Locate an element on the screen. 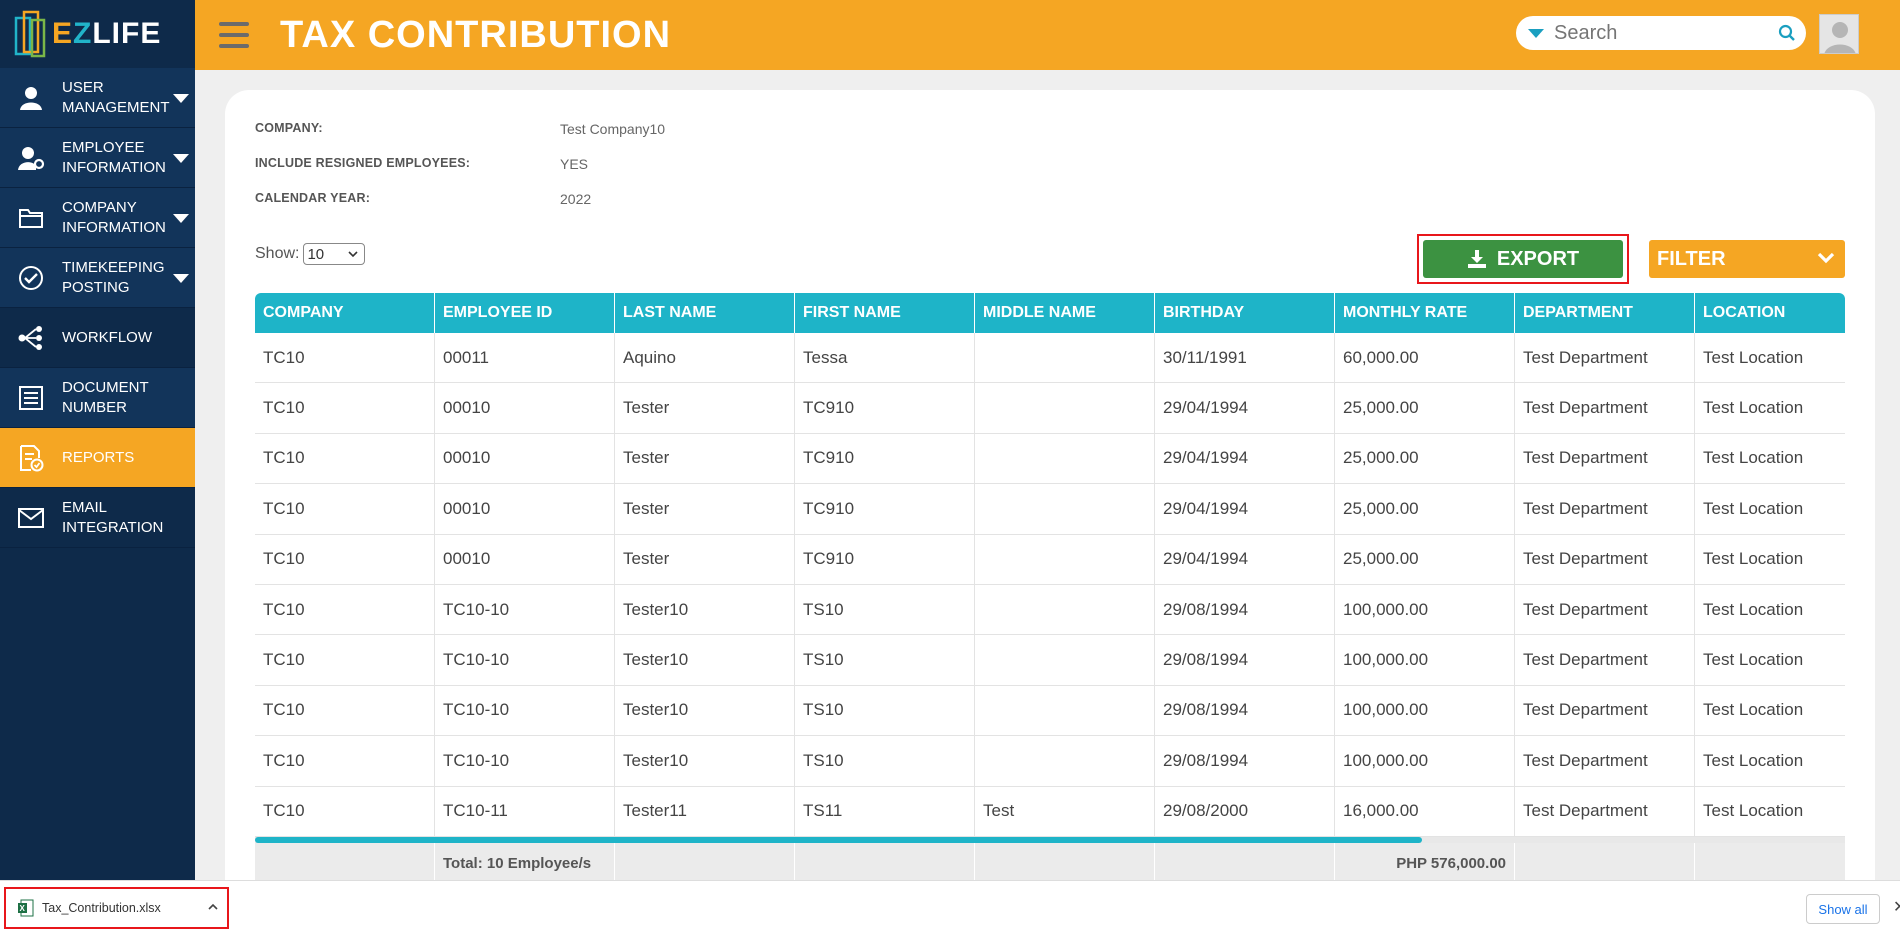 The width and height of the screenshot is (1900, 933). search-icon is located at coordinates (1787, 33).